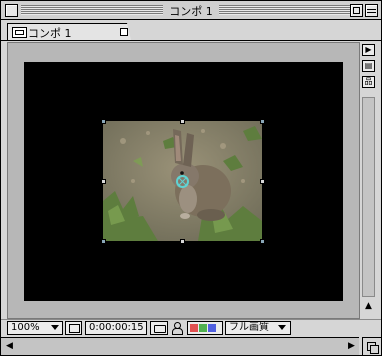 The image size is (382, 356). I want to click on vertical-scrollbar, so click(368, 197).